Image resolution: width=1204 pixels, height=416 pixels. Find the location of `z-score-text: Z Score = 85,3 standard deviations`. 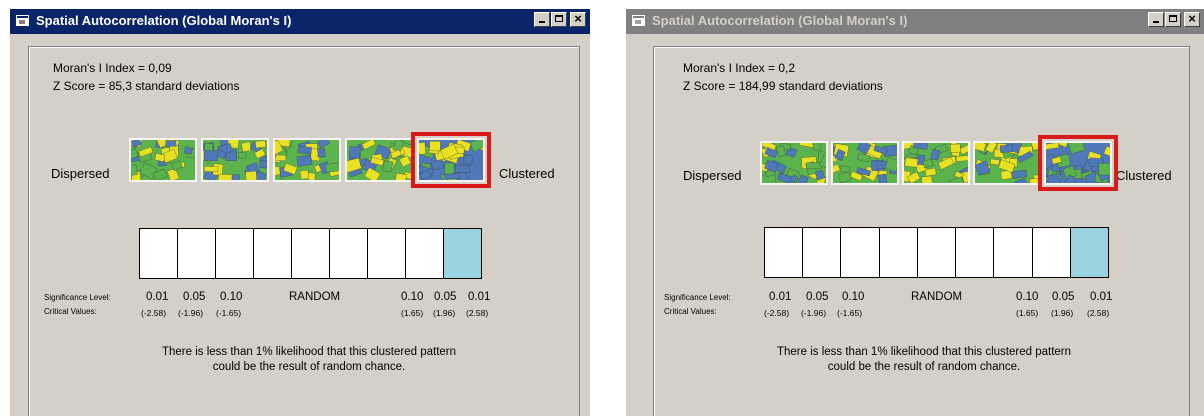

z-score-text: Z Score = 85,3 standard deviations is located at coordinates (146, 86).